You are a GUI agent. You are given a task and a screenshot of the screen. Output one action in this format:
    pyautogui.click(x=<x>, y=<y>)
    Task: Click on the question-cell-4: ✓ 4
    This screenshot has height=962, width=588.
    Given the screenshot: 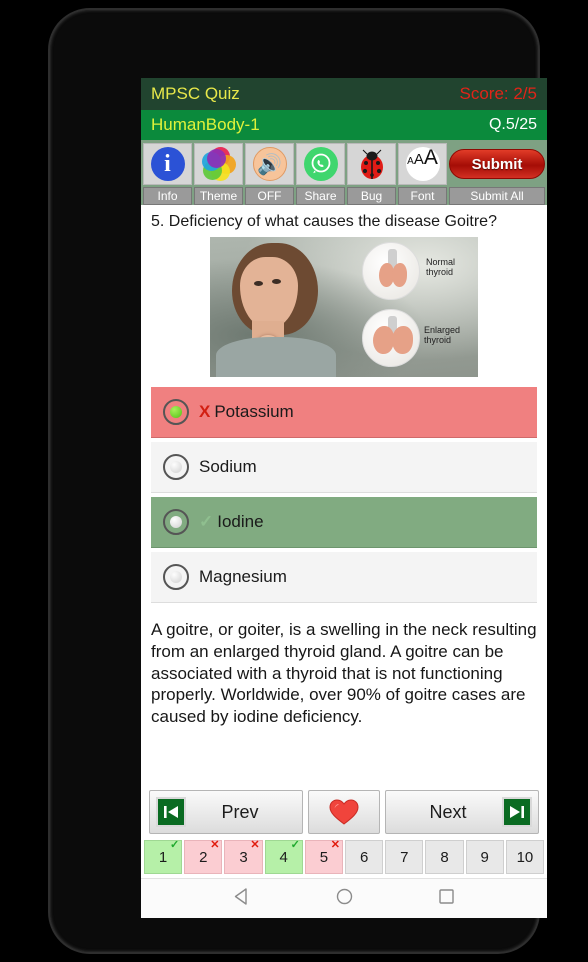 What is the action you would take?
    pyautogui.click(x=283, y=856)
    